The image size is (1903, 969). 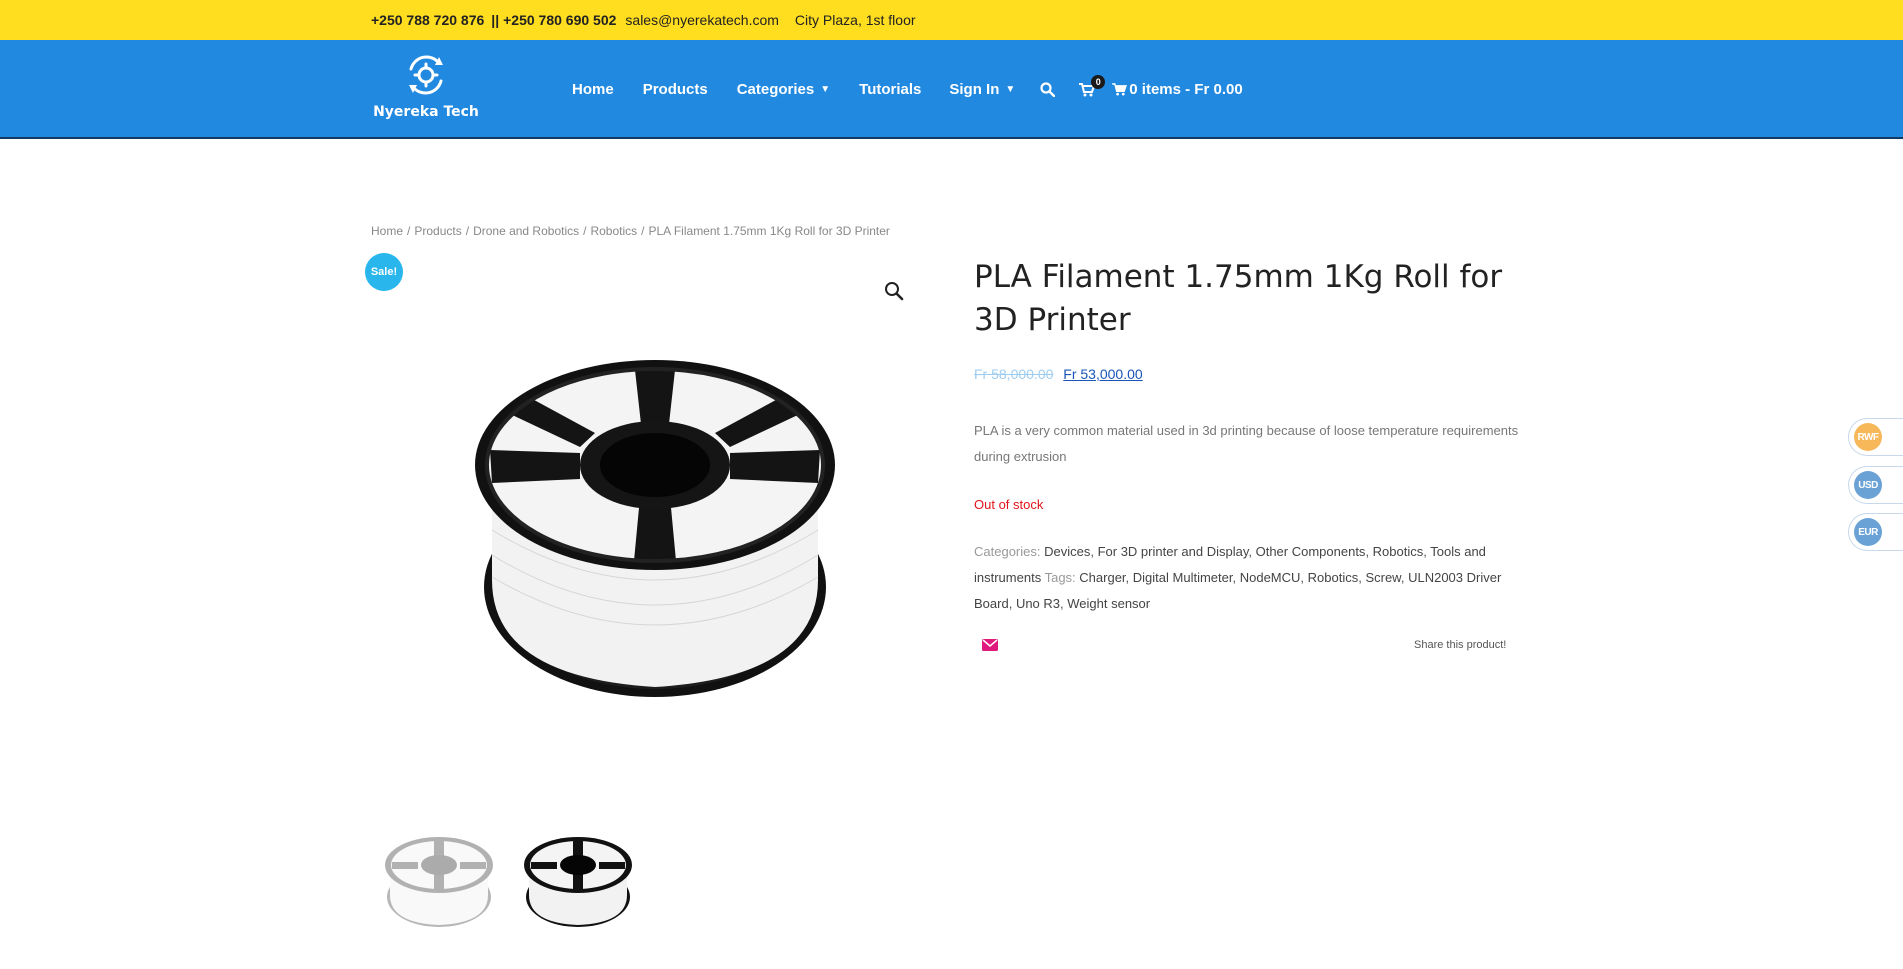 What do you see at coordinates (1038, 603) in the screenshot?
I see `tag-link: Uno R3` at bounding box center [1038, 603].